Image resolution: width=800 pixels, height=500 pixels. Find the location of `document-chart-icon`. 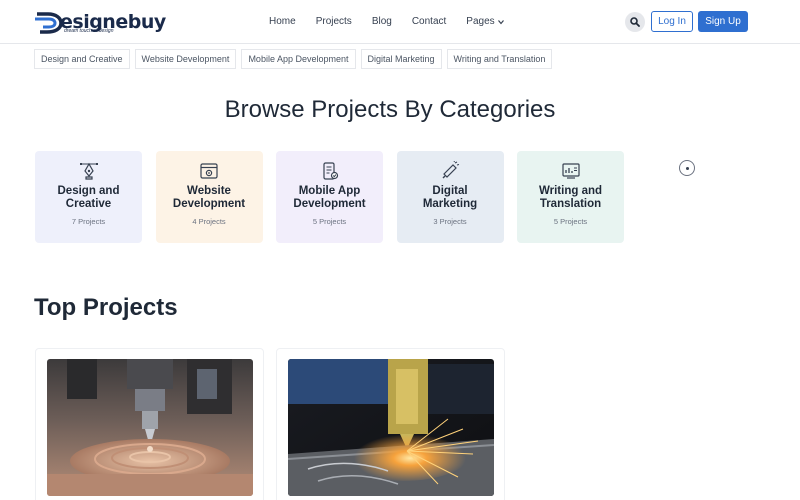

document-chart-icon is located at coordinates (570, 171).